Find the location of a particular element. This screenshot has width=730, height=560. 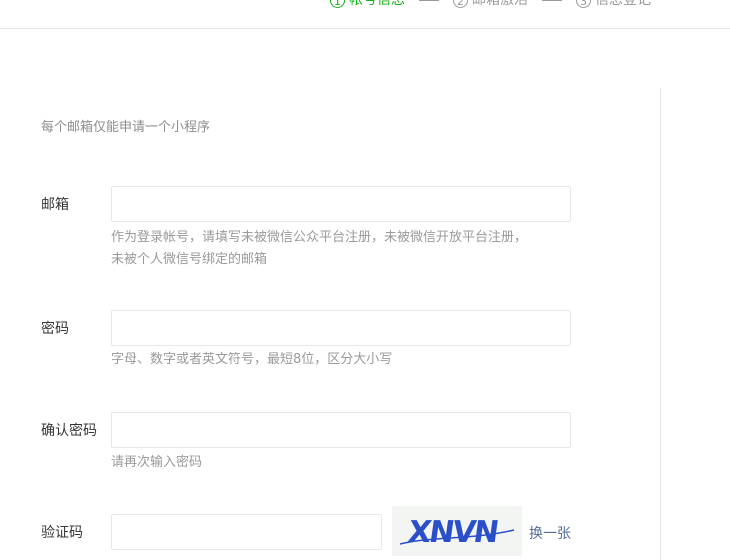

email-tip-line-1: 作为登录帐号，请填写未被微信公众平台注册，未被微信开放平台注册， is located at coordinates (319, 237).